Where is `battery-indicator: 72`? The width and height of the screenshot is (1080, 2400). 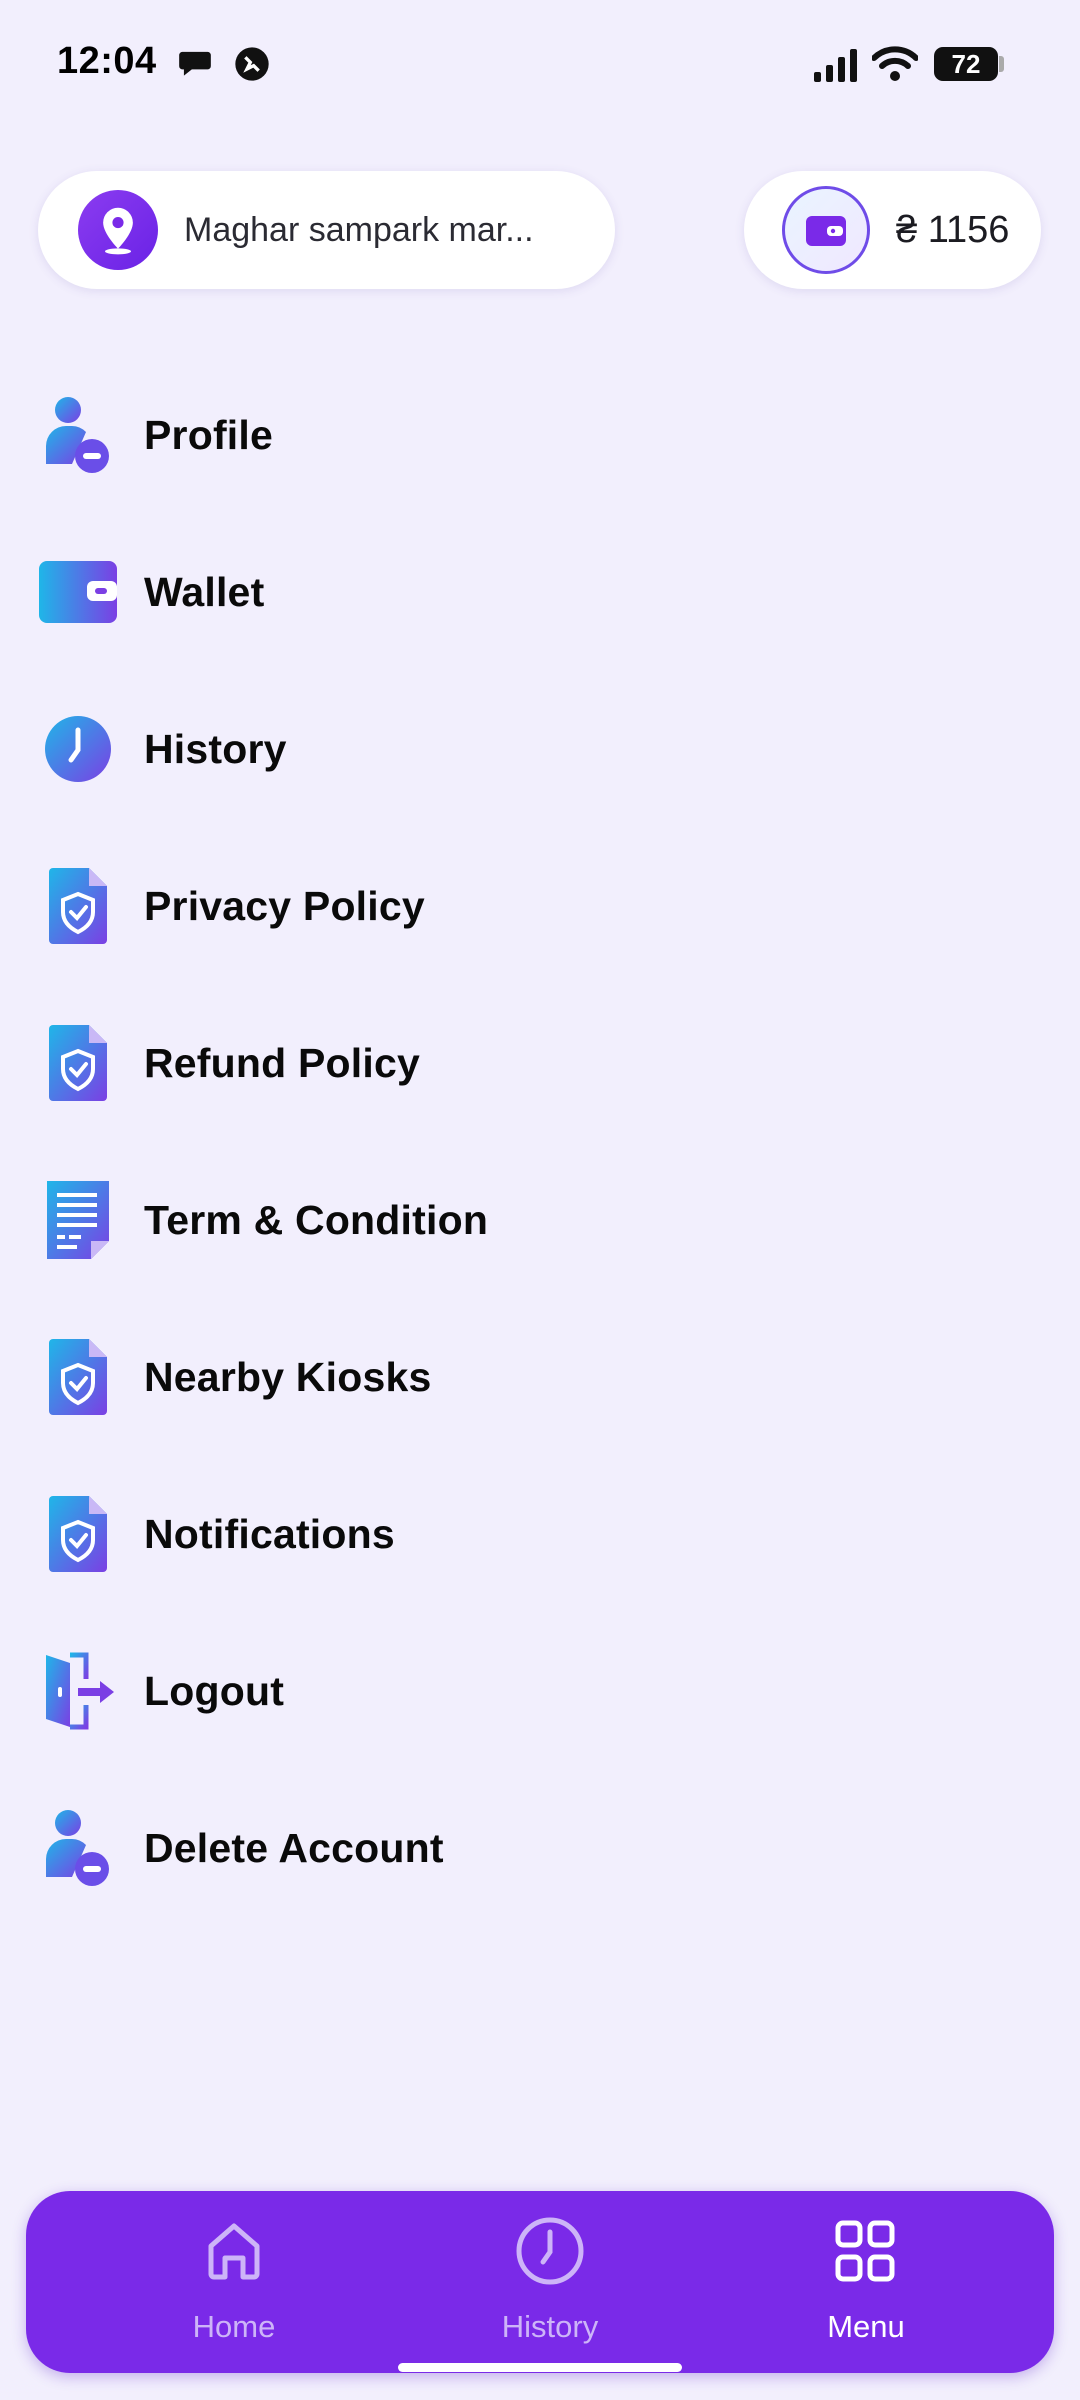 battery-indicator: 72 is located at coordinates (966, 64).